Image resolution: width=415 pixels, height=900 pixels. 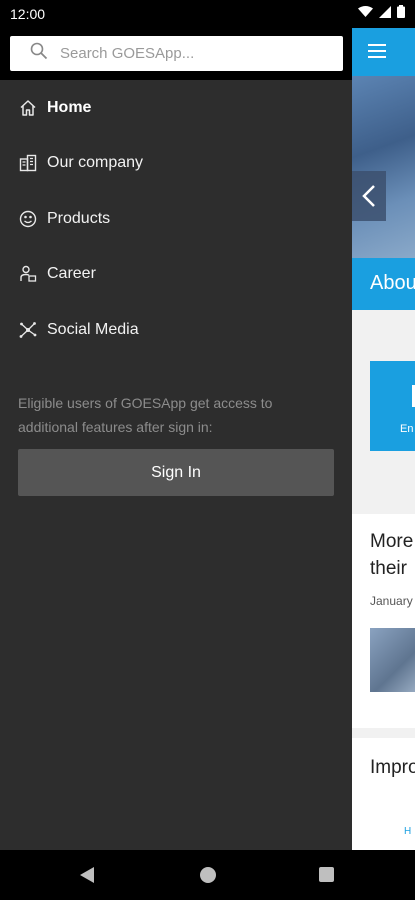 What do you see at coordinates (365, 14) in the screenshot?
I see `wifi-icon` at bounding box center [365, 14].